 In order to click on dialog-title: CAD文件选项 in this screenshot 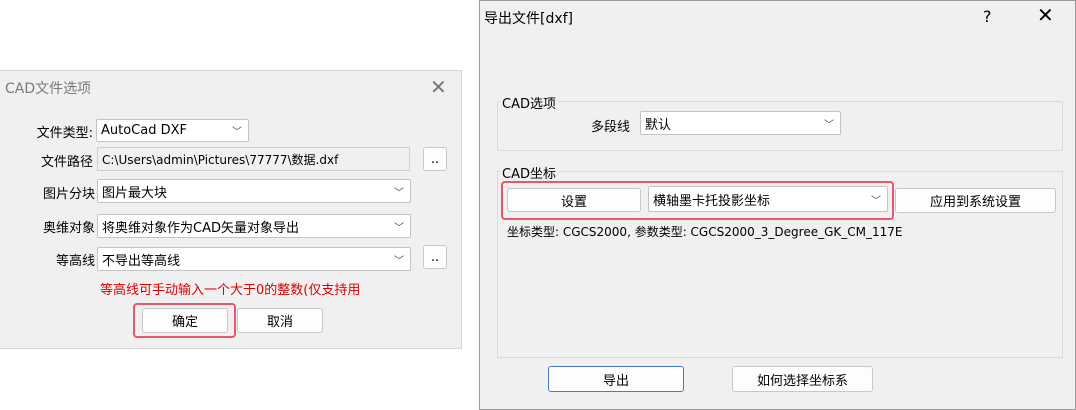, I will do `click(48, 89)`.